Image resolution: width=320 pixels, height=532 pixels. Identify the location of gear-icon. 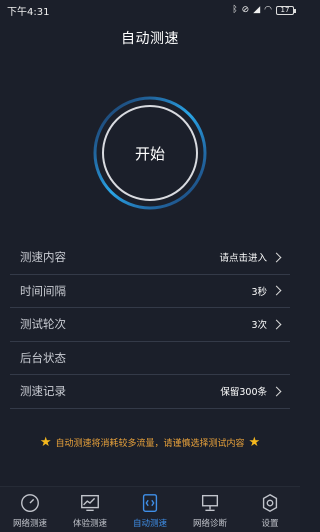
(270, 503).